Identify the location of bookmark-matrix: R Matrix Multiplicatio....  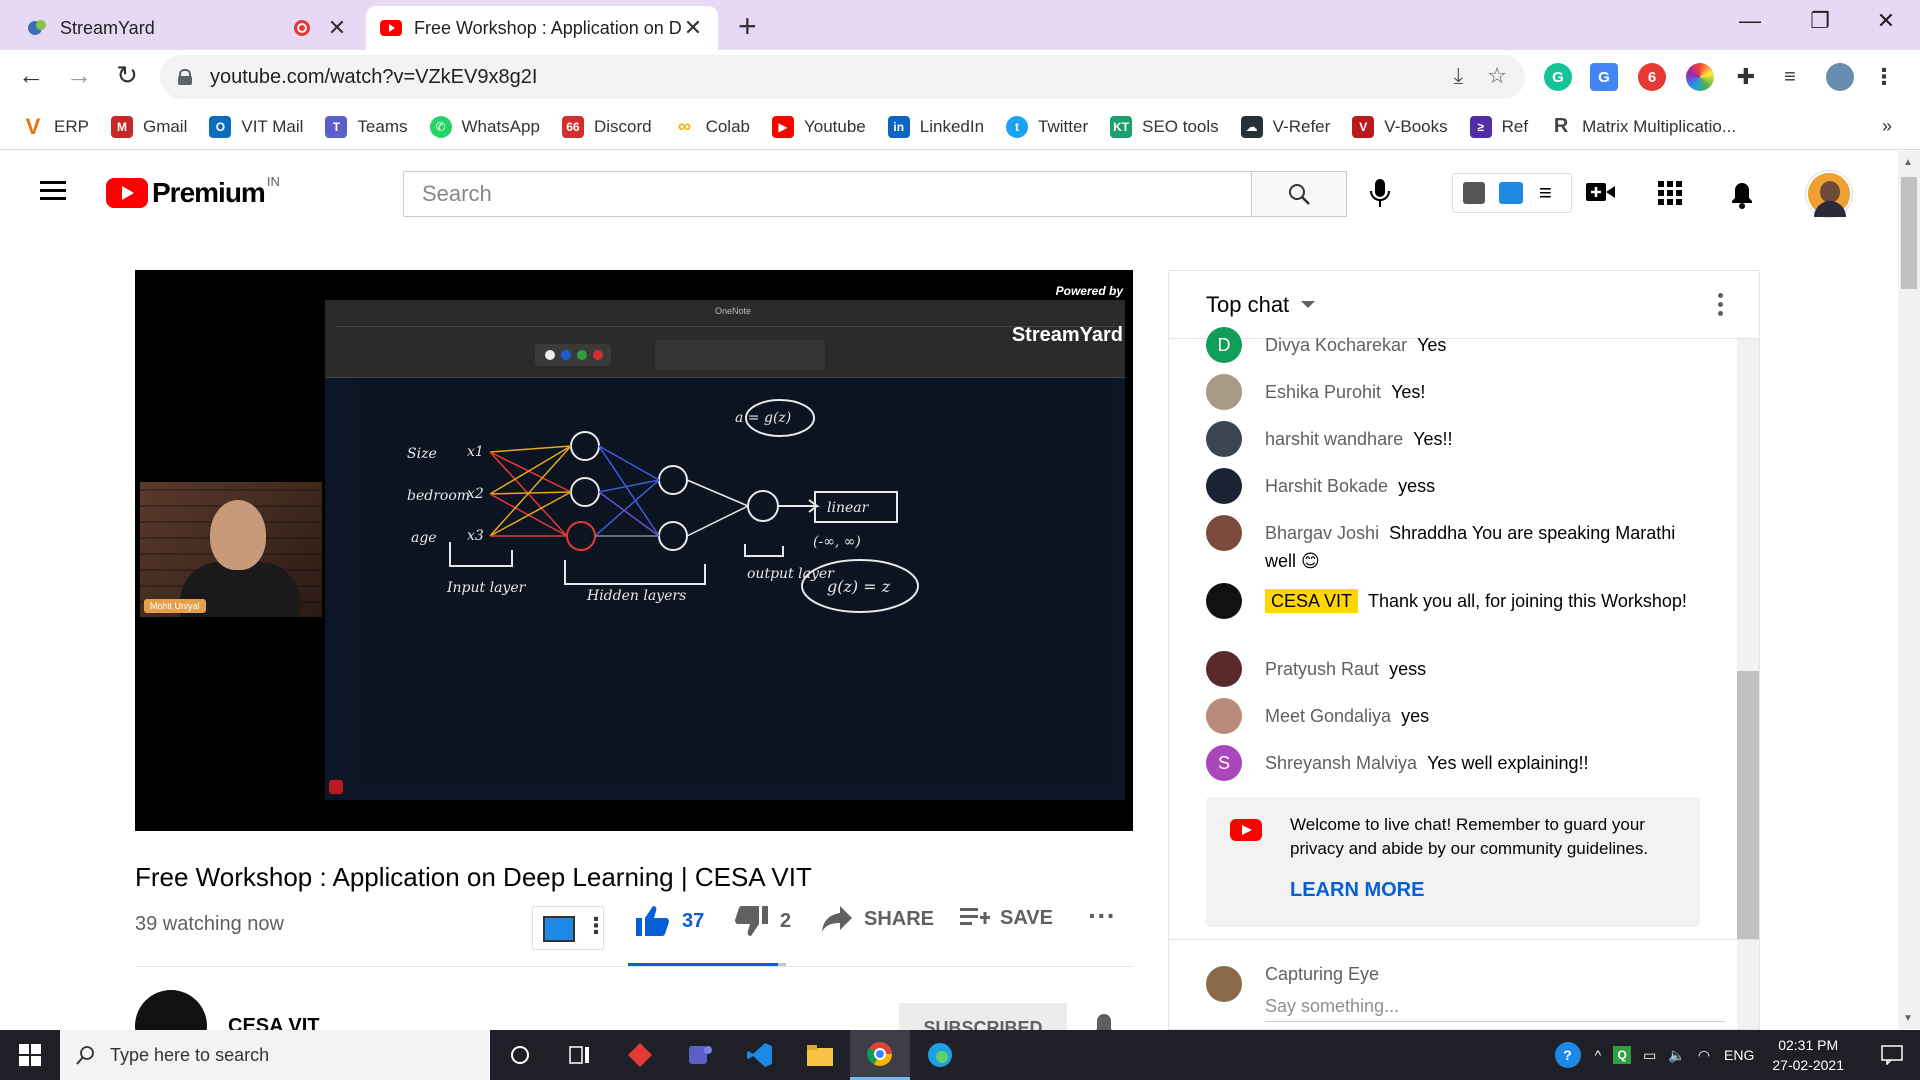
(1643, 126).